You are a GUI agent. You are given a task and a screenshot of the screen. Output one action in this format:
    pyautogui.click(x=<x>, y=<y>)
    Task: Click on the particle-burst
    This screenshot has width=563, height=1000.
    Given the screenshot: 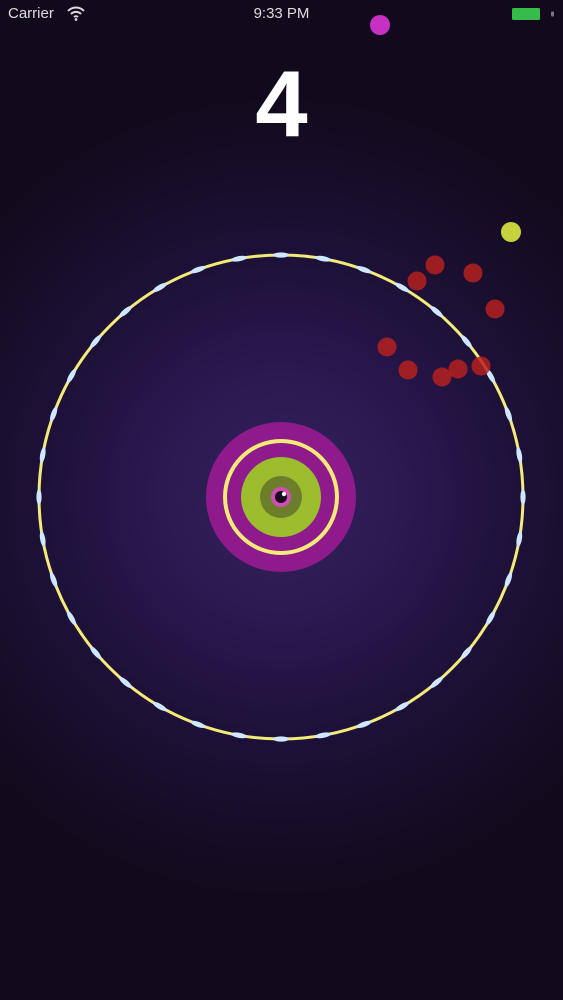 What is the action you would take?
    pyautogui.click(x=441, y=321)
    